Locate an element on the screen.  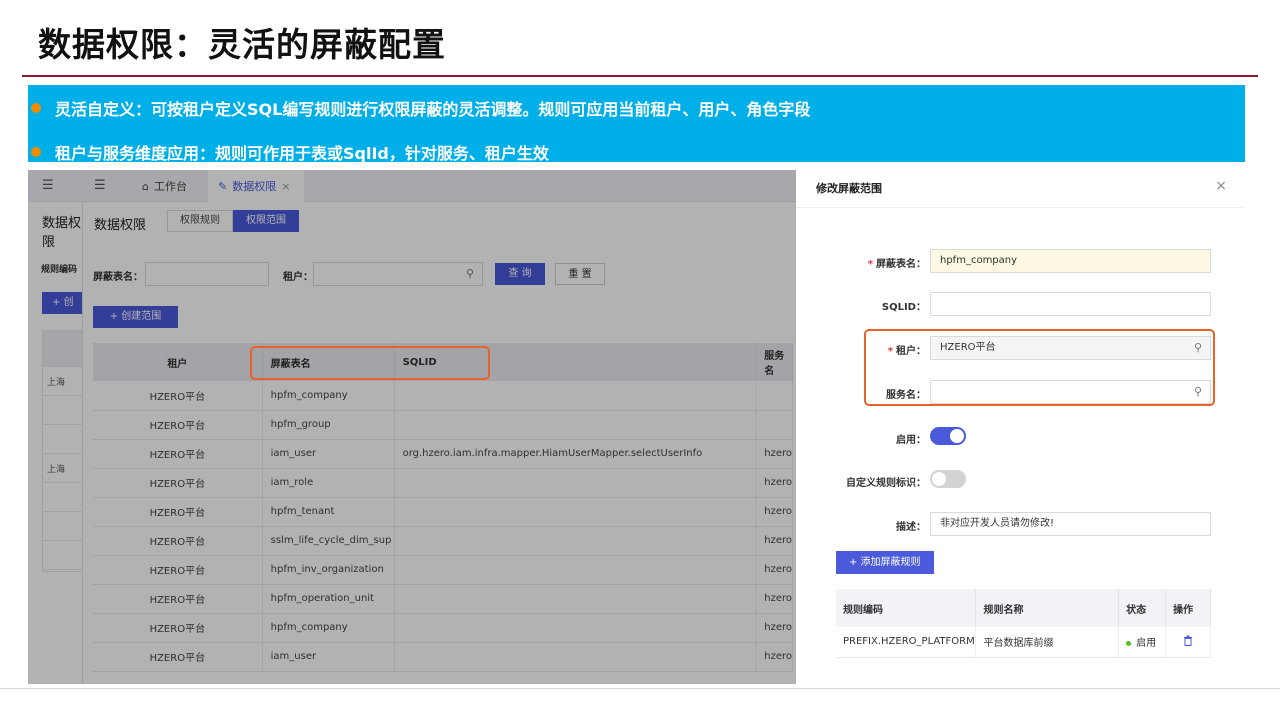
rule-table-row: PREFIX.HZERO_PLATFORM 平台数据库前缀 启用 is located at coordinates (1023, 642).